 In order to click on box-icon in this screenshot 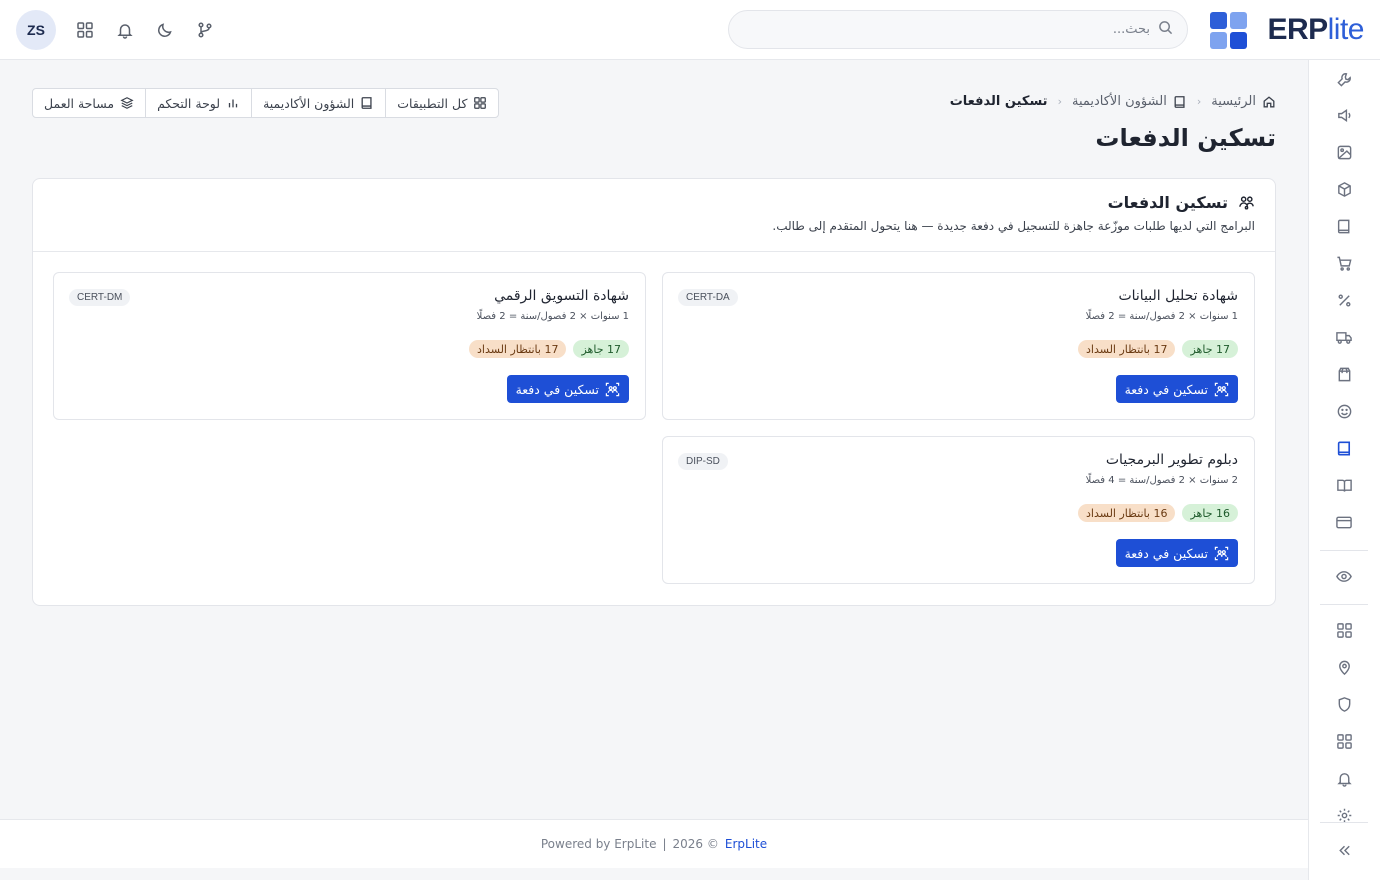, I will do `click(1344, 189)`.